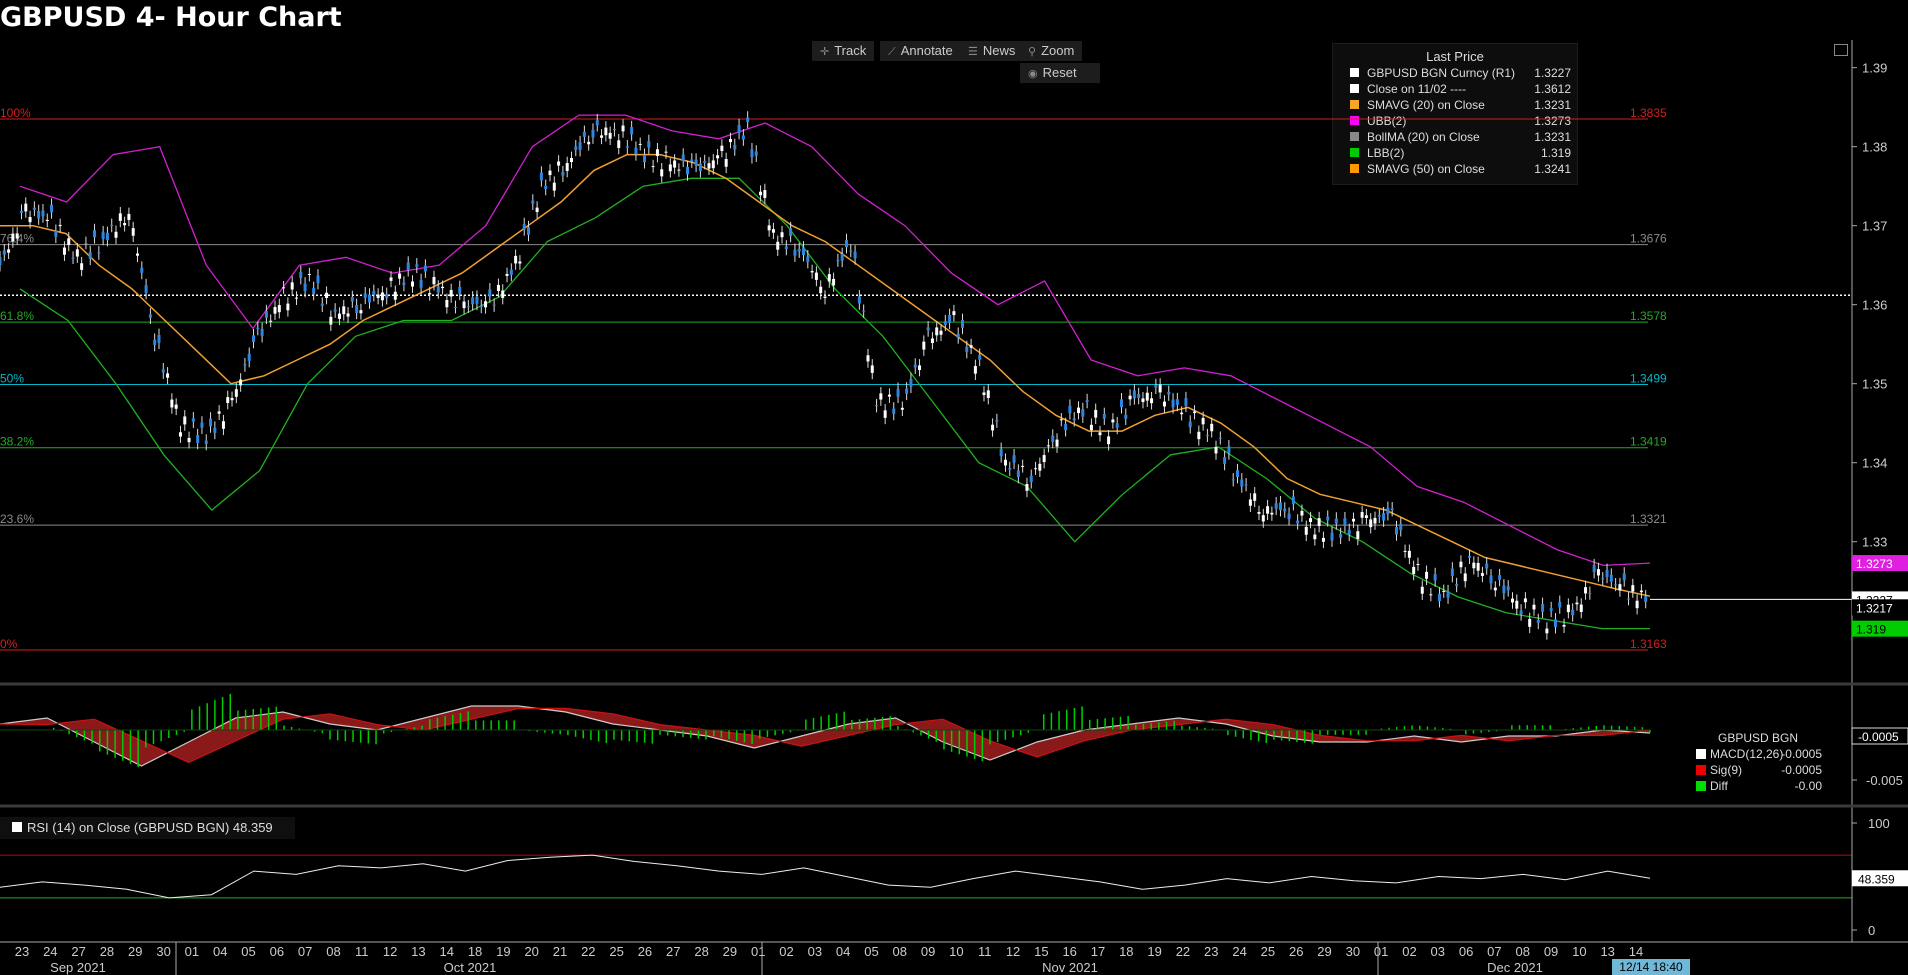  What do you see at coordinates (1878, 737) in the screenshot?
I see `macd-value-tag-label: -0.0005` at bounding box center [1878, 737].